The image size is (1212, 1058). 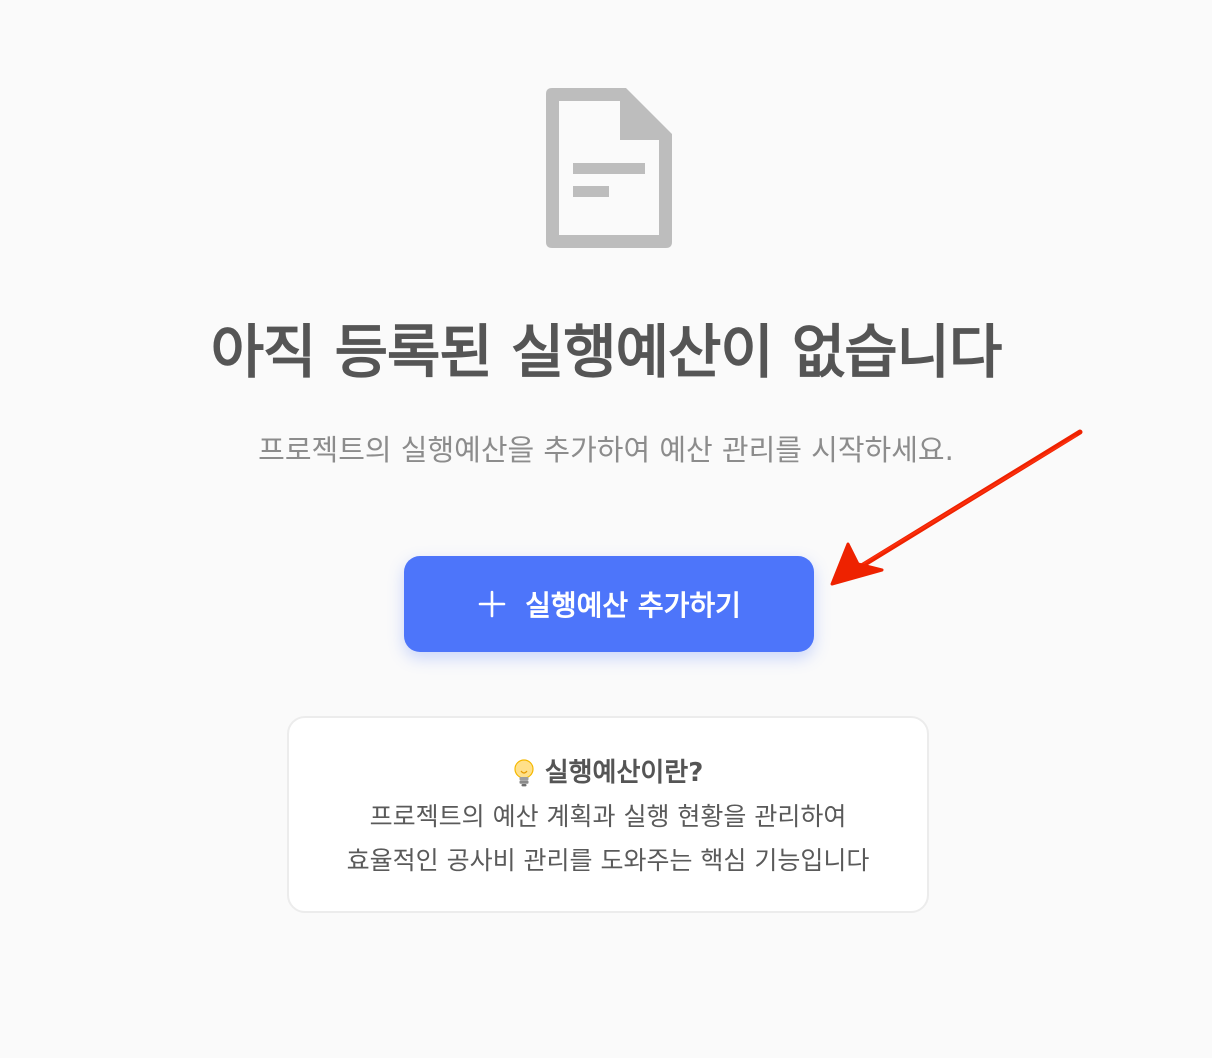 I want to click on info-card-heading: 실행예산이란?, so click(x=608, y=773).